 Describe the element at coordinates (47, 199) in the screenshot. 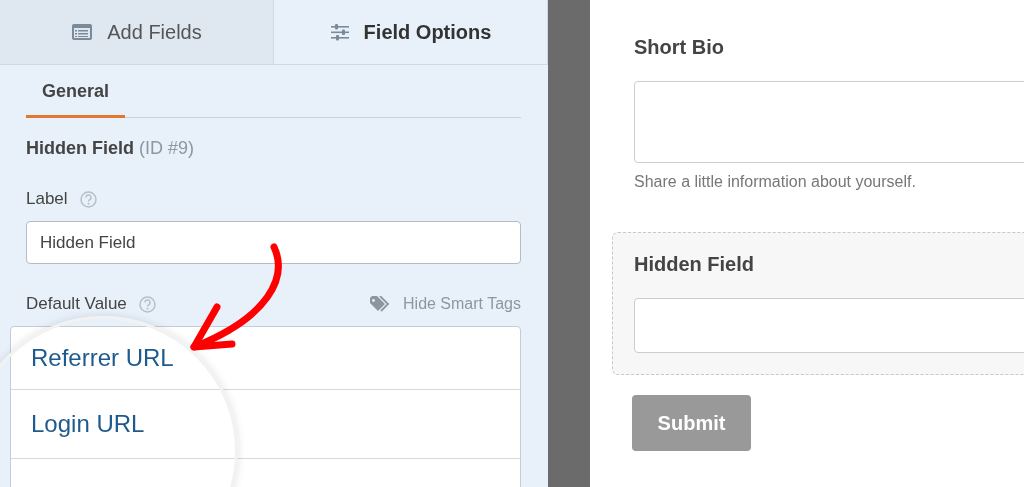

I see `label-caption: Label` at that location.